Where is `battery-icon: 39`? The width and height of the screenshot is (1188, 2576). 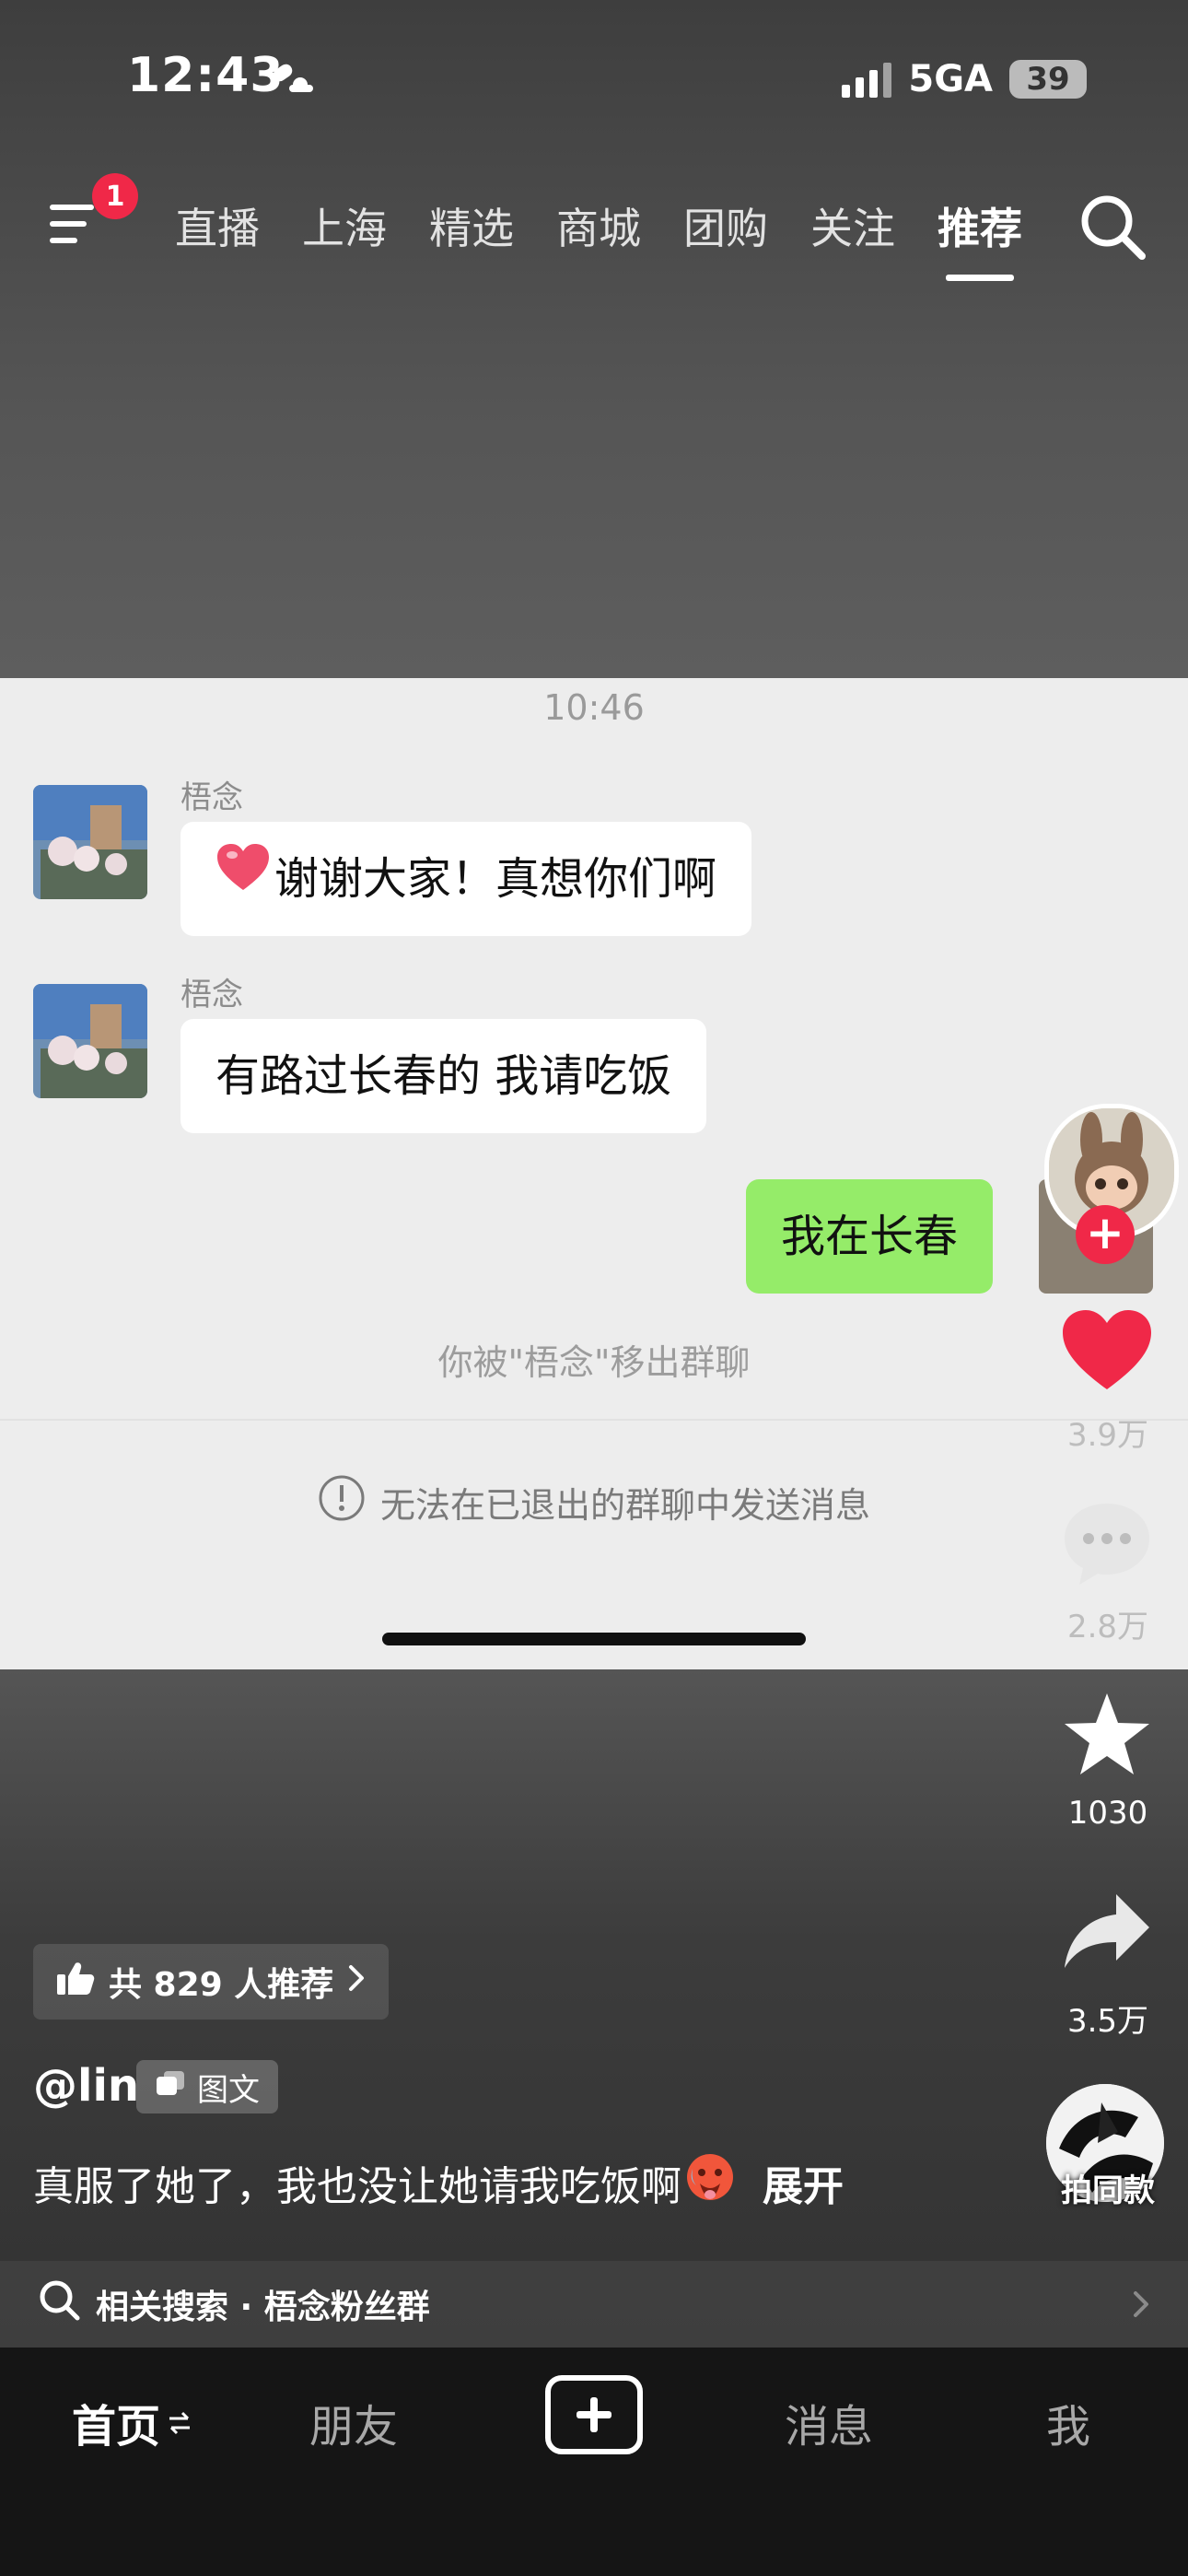 battery-icon: 39 is located at coordinates (1048, 79).